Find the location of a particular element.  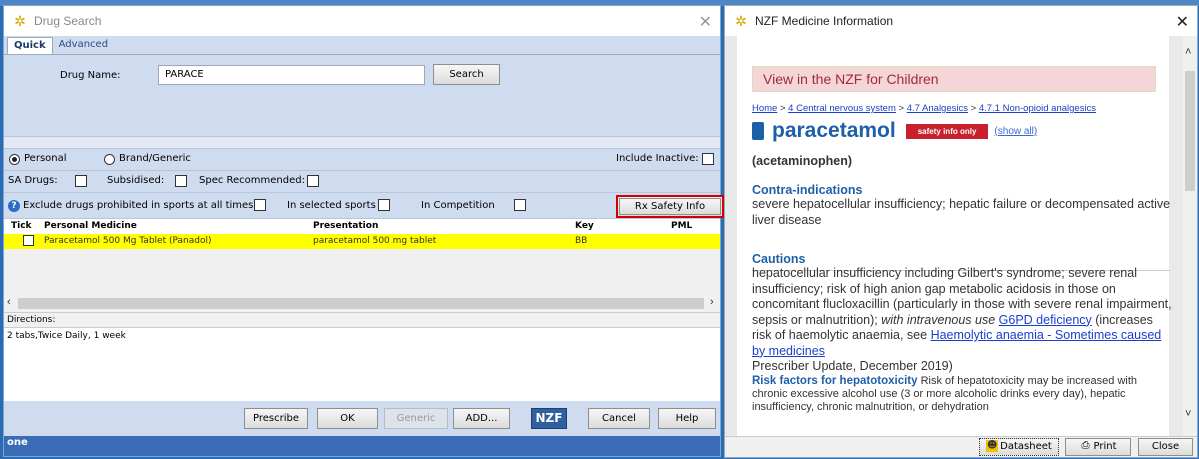

col-pml: PML is located at coordinates (682, 226).